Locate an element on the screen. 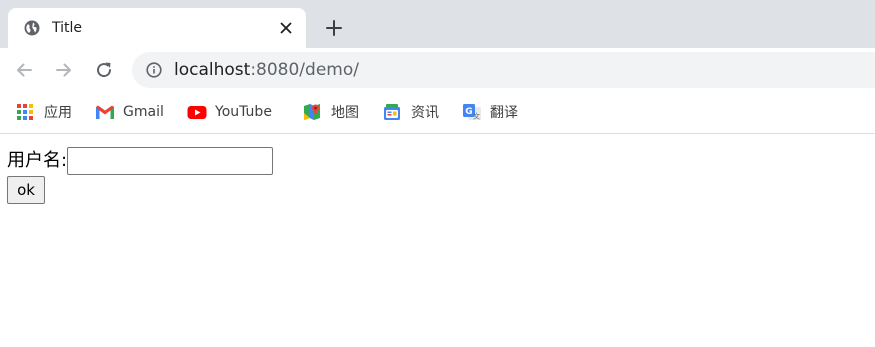 This screenshot has width=875, height=347. bookmark-label: 资讯 is located at coordinates (425, 113).